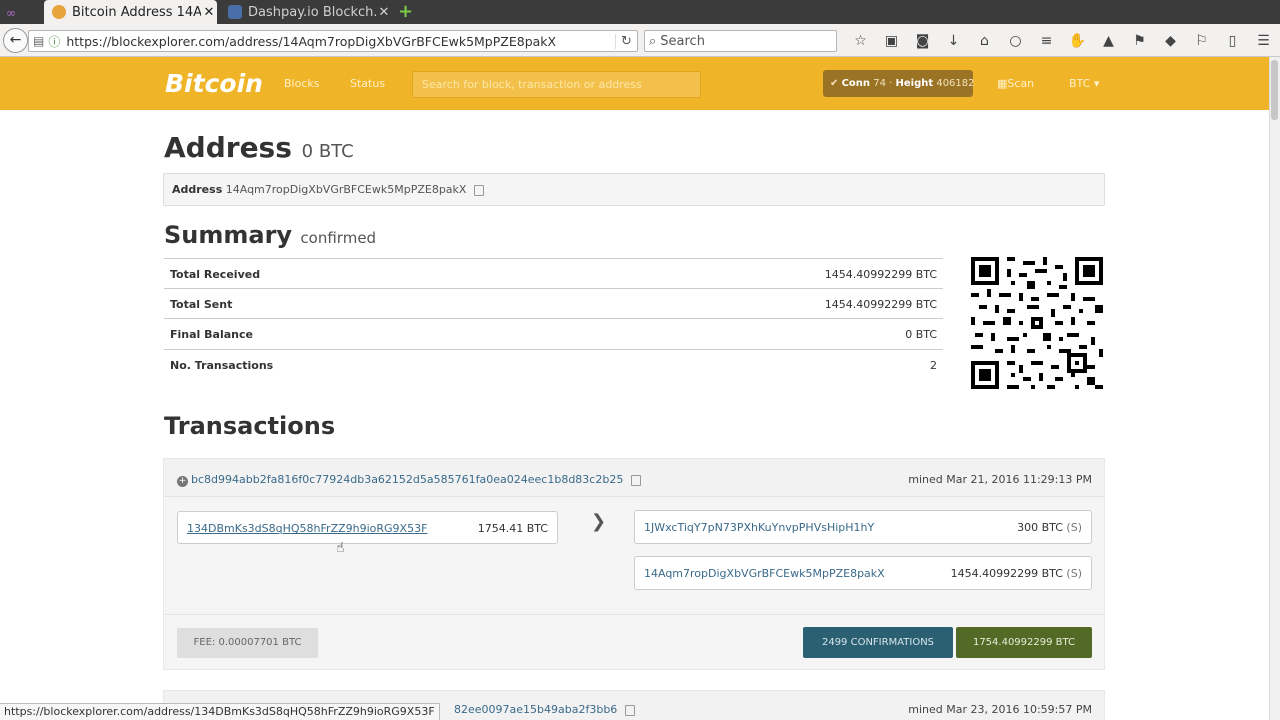 This screenshot has width=1280, height=720. Describe the element at coordinates (214, 83) in the screenshot. I see `site-logo: Bitcoin` at that location.